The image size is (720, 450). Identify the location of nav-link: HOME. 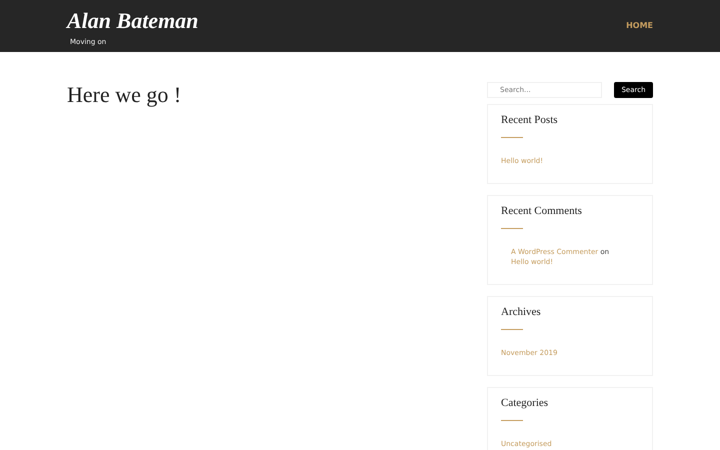
(639, 25).